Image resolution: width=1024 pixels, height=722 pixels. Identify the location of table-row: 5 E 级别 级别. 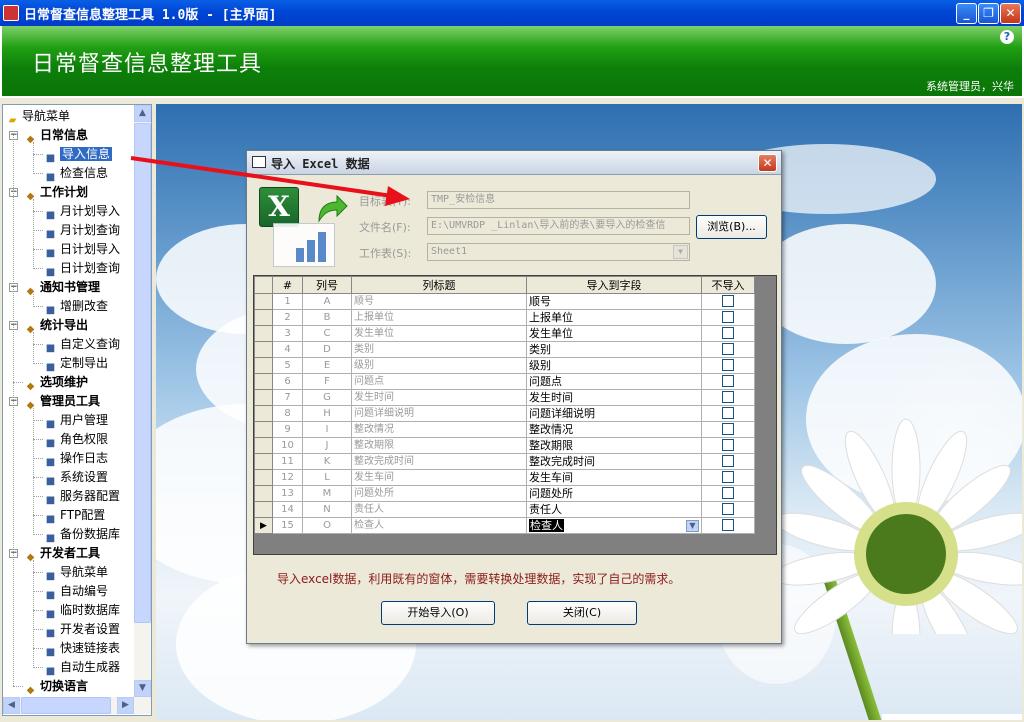
(504, 365).